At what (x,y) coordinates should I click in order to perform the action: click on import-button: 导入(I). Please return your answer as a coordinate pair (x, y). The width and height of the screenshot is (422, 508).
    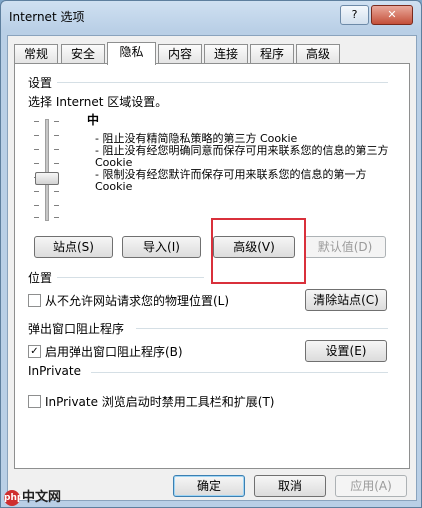
    Looking at the image, I should click on (161, 247).